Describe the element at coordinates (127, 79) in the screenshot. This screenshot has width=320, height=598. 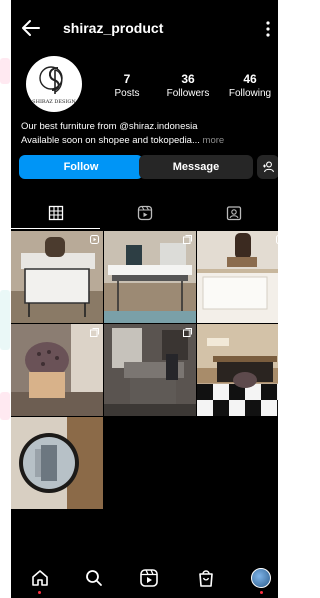
I see `stat-value: 7` at that location.